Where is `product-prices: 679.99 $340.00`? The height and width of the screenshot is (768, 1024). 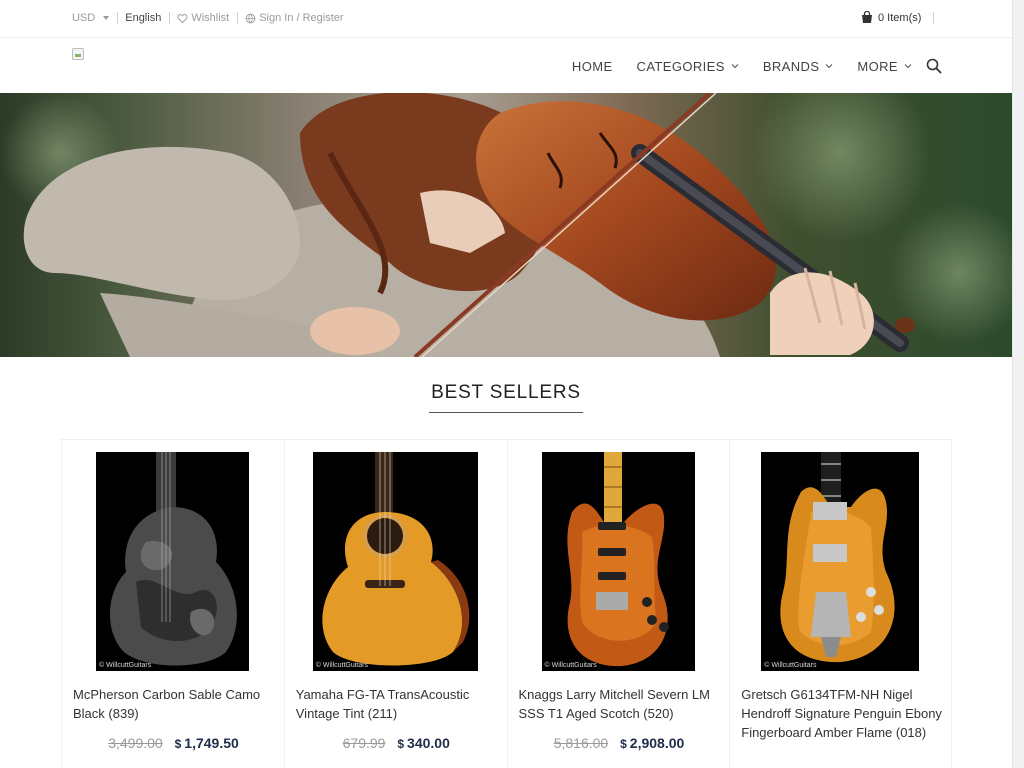 product-prices: 679.99 $340.00 is located at coordinates (396, 743).